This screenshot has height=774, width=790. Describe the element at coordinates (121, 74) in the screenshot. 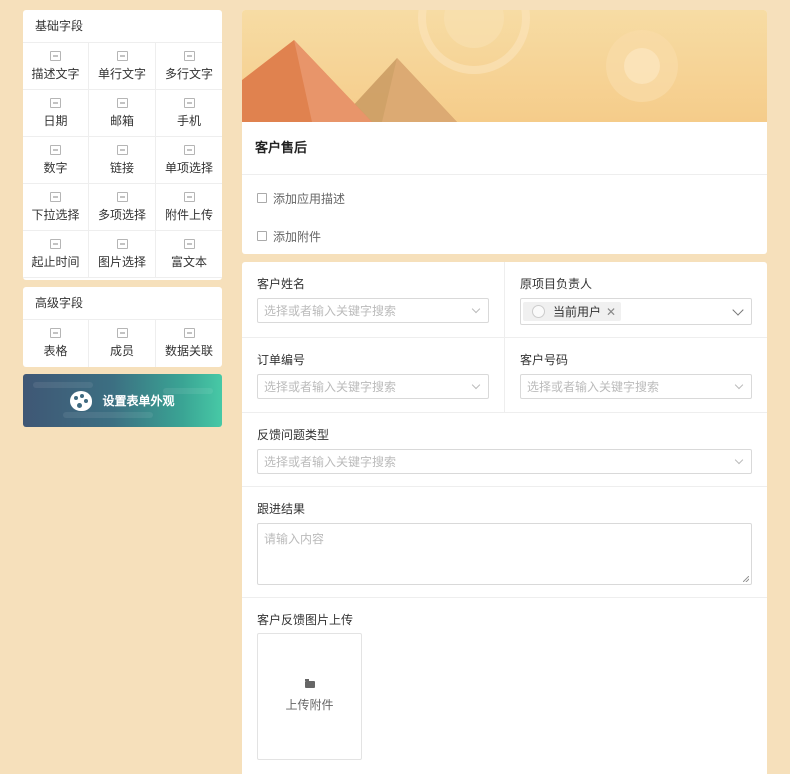

I see `field-label: 单行文字` at that location.